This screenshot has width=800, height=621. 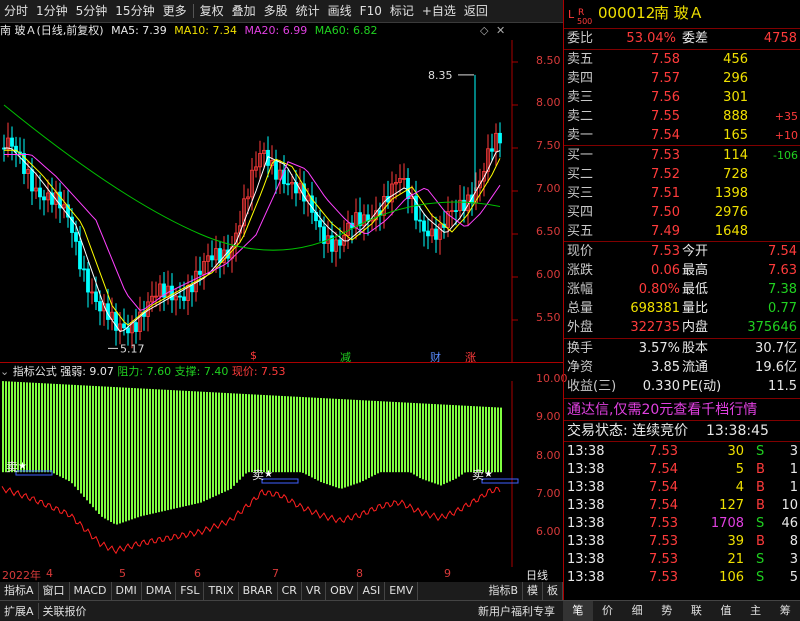 I want to click on level-price: 7.55, so click(x=665, y=116).